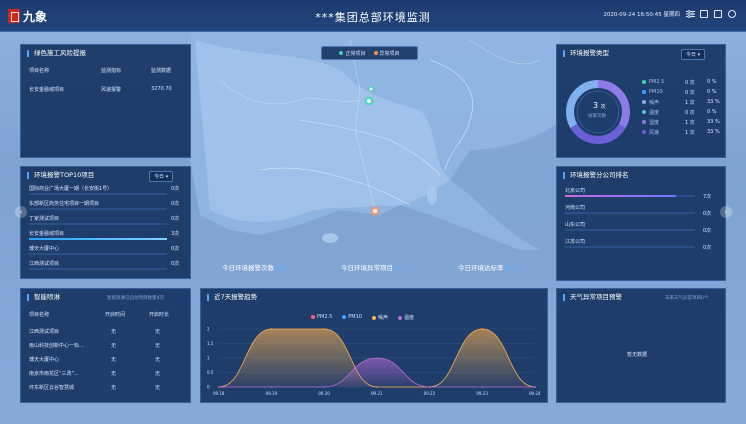 The width and height of the screenshot is (746, 424). Describe the element at coordinates (219, 393) in the screenshot. I see `x-tick-label: 09.18` at that location.